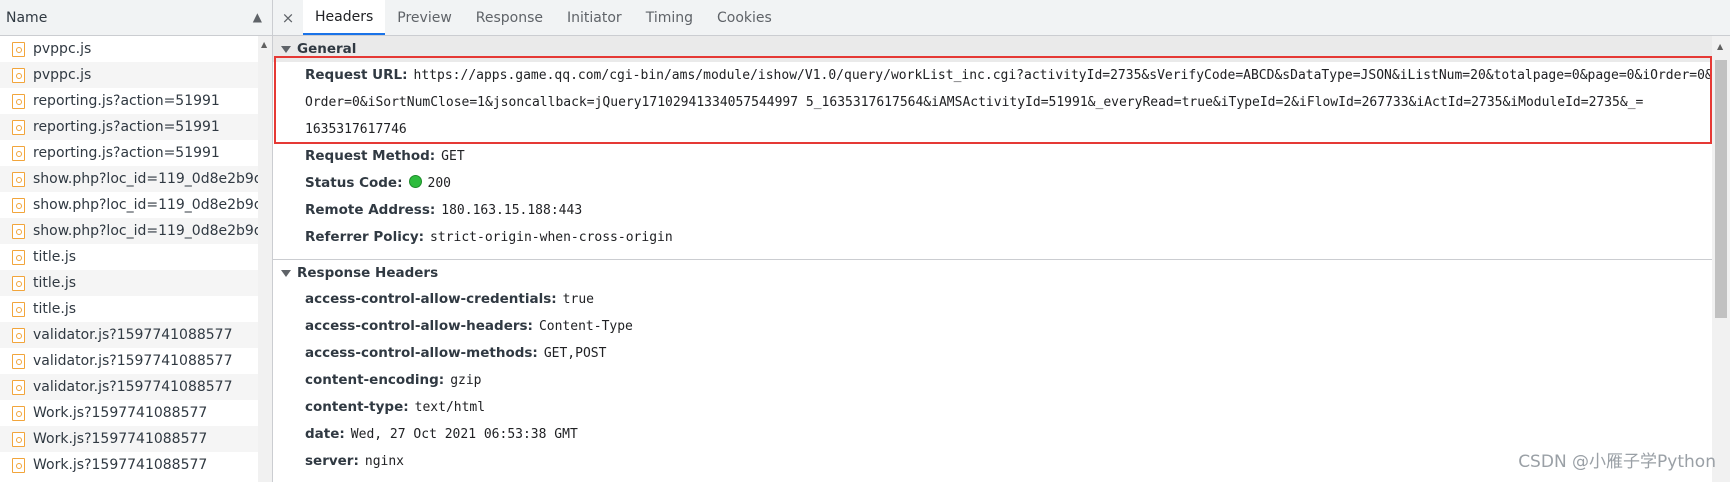  I want to click on status-ok-icon, so click(415, 181).